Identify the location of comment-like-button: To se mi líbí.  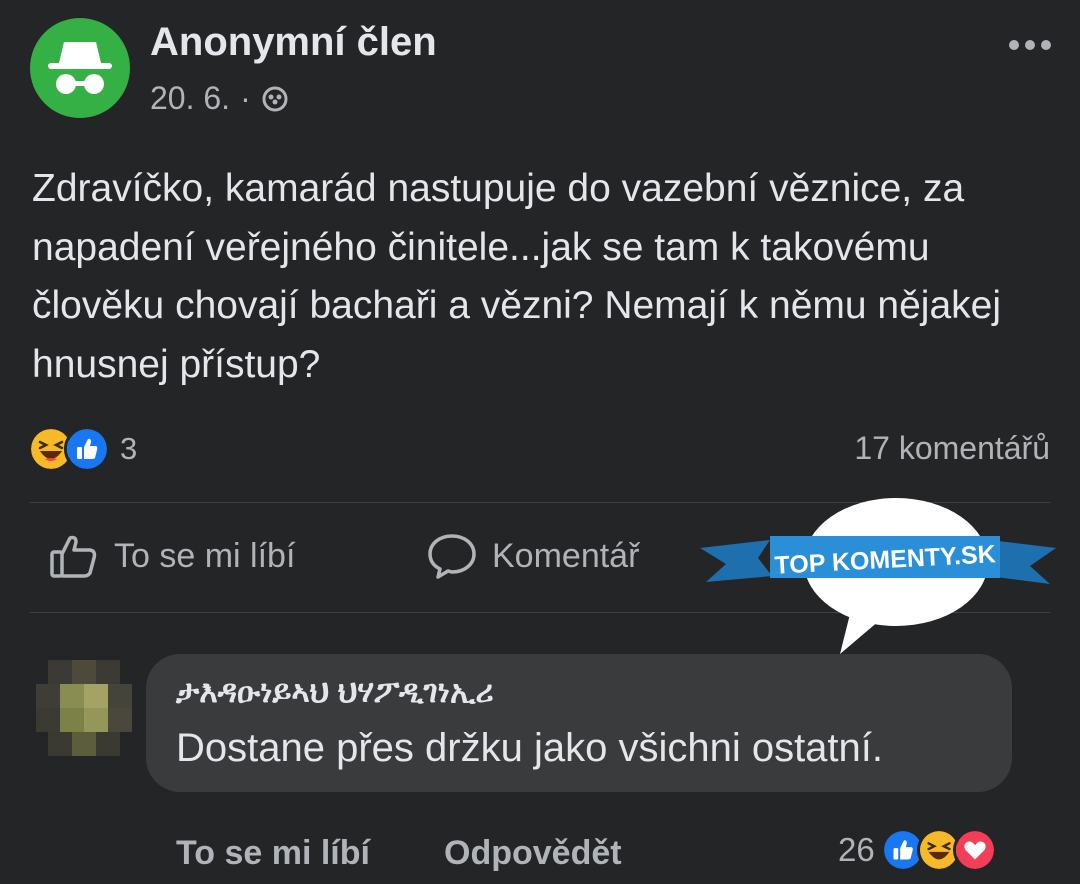
(273, 853).